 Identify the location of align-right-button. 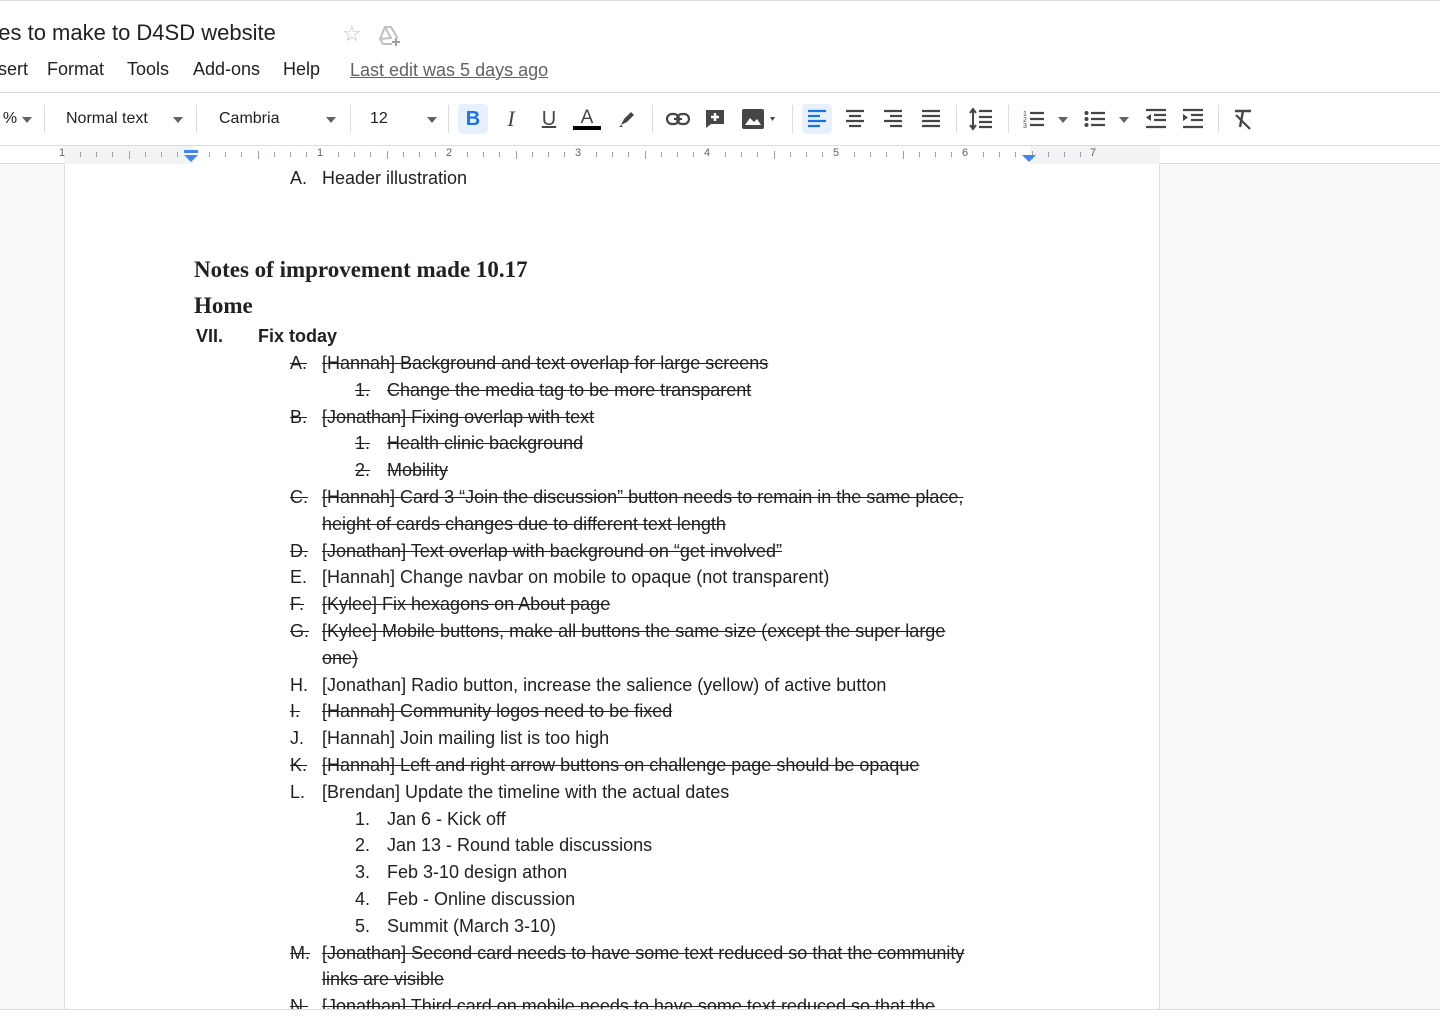
(893, 119).